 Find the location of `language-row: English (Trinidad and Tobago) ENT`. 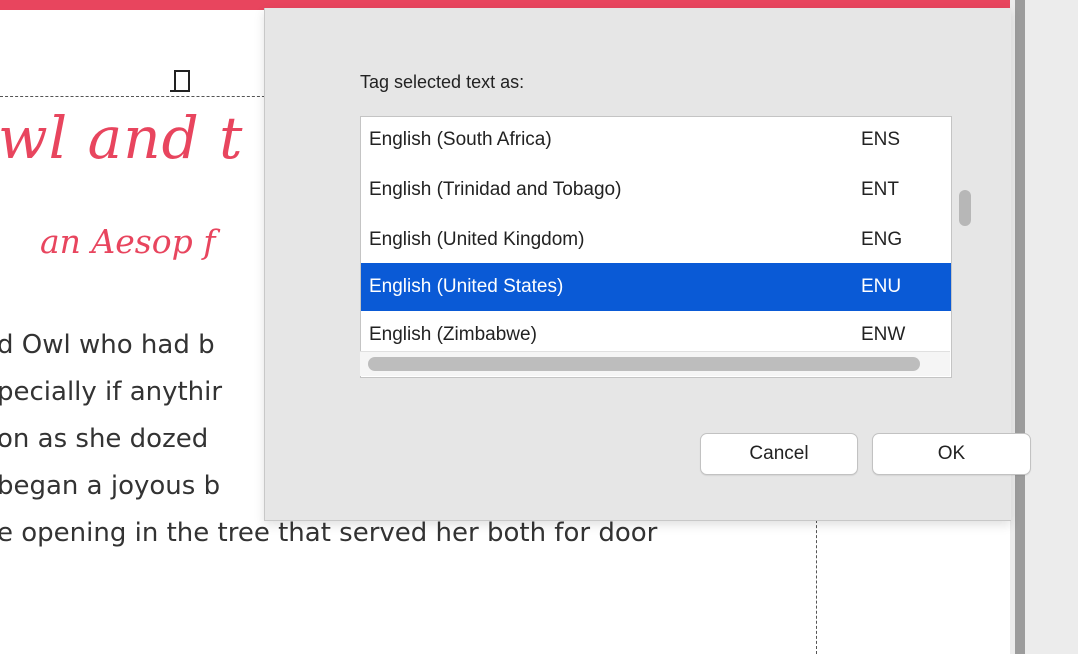

language-row: English (Trinidad and Tobago) ENT is located at coordinates (656, 190).